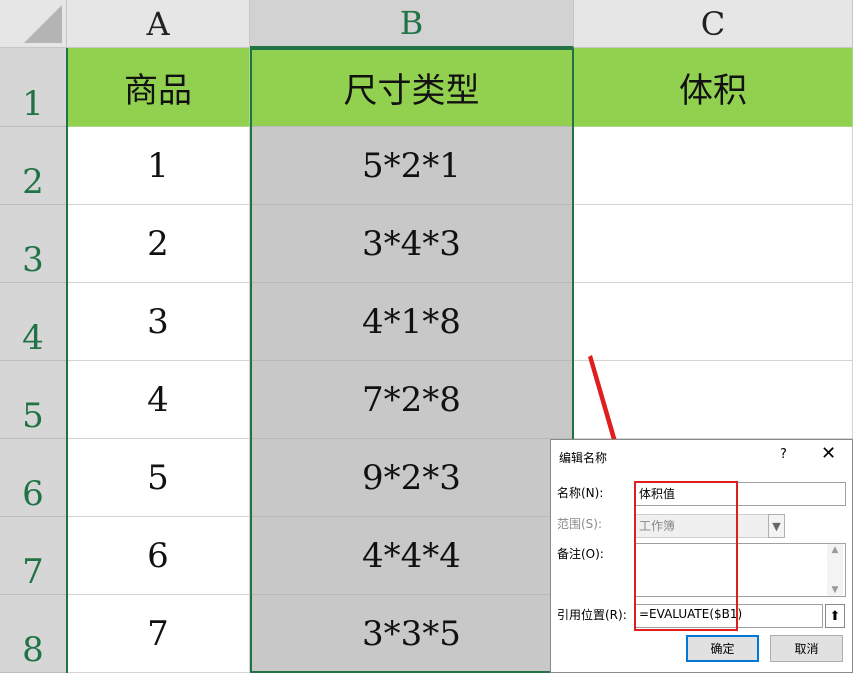 Image resolution: width=853 pixels, height=673 pixels. I want to click on cell-b8: 3*3*5, so click(412, 634).